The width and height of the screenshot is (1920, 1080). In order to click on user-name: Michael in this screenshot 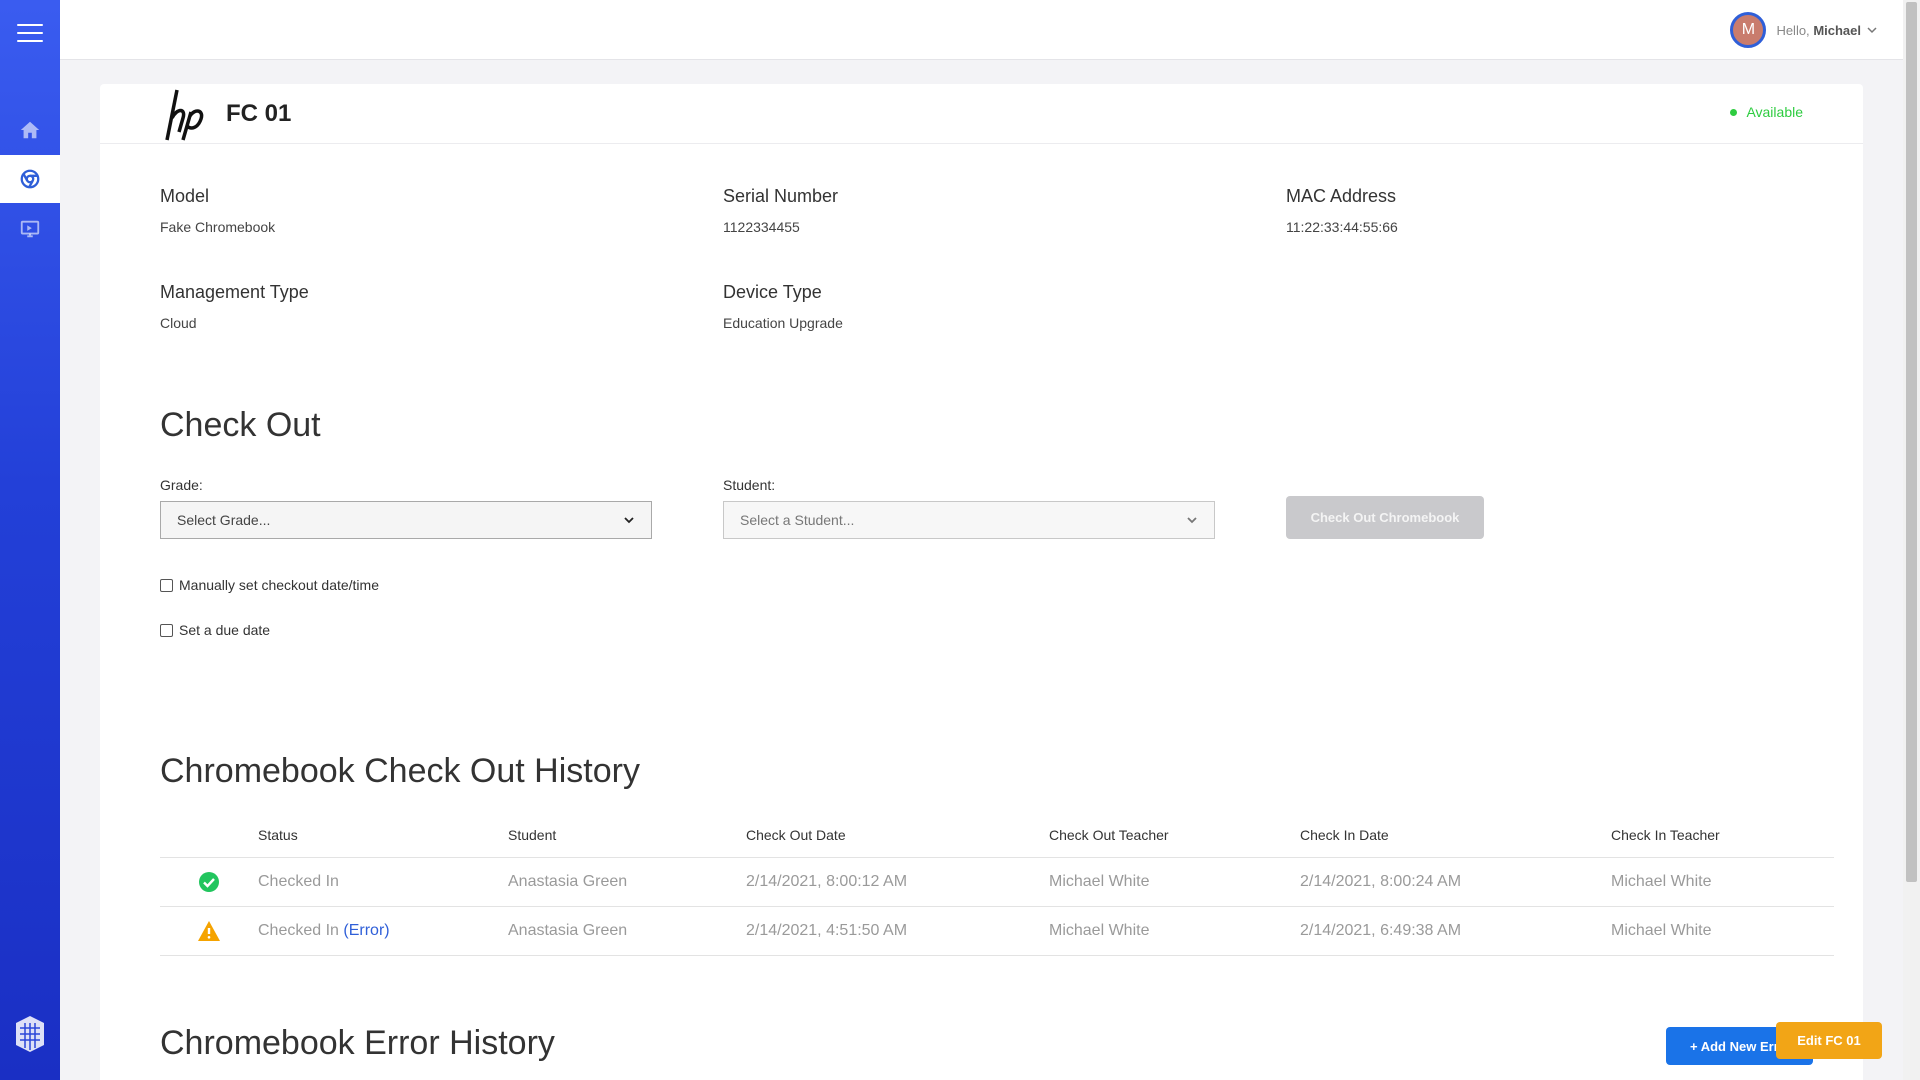, I will do `click(1837, 30)`.